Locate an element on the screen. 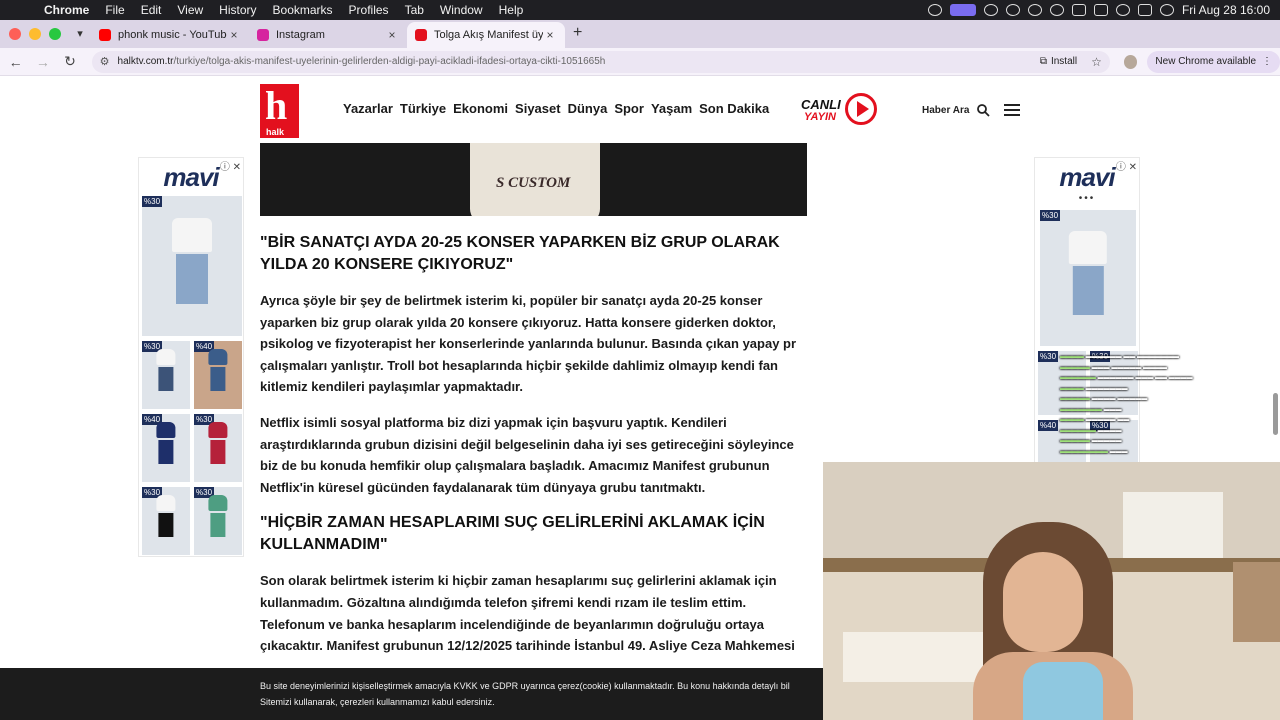 This screenshot has width=1280, height=720. nav-item-turkiye: Türkiye is located at coordinates (423, 108).